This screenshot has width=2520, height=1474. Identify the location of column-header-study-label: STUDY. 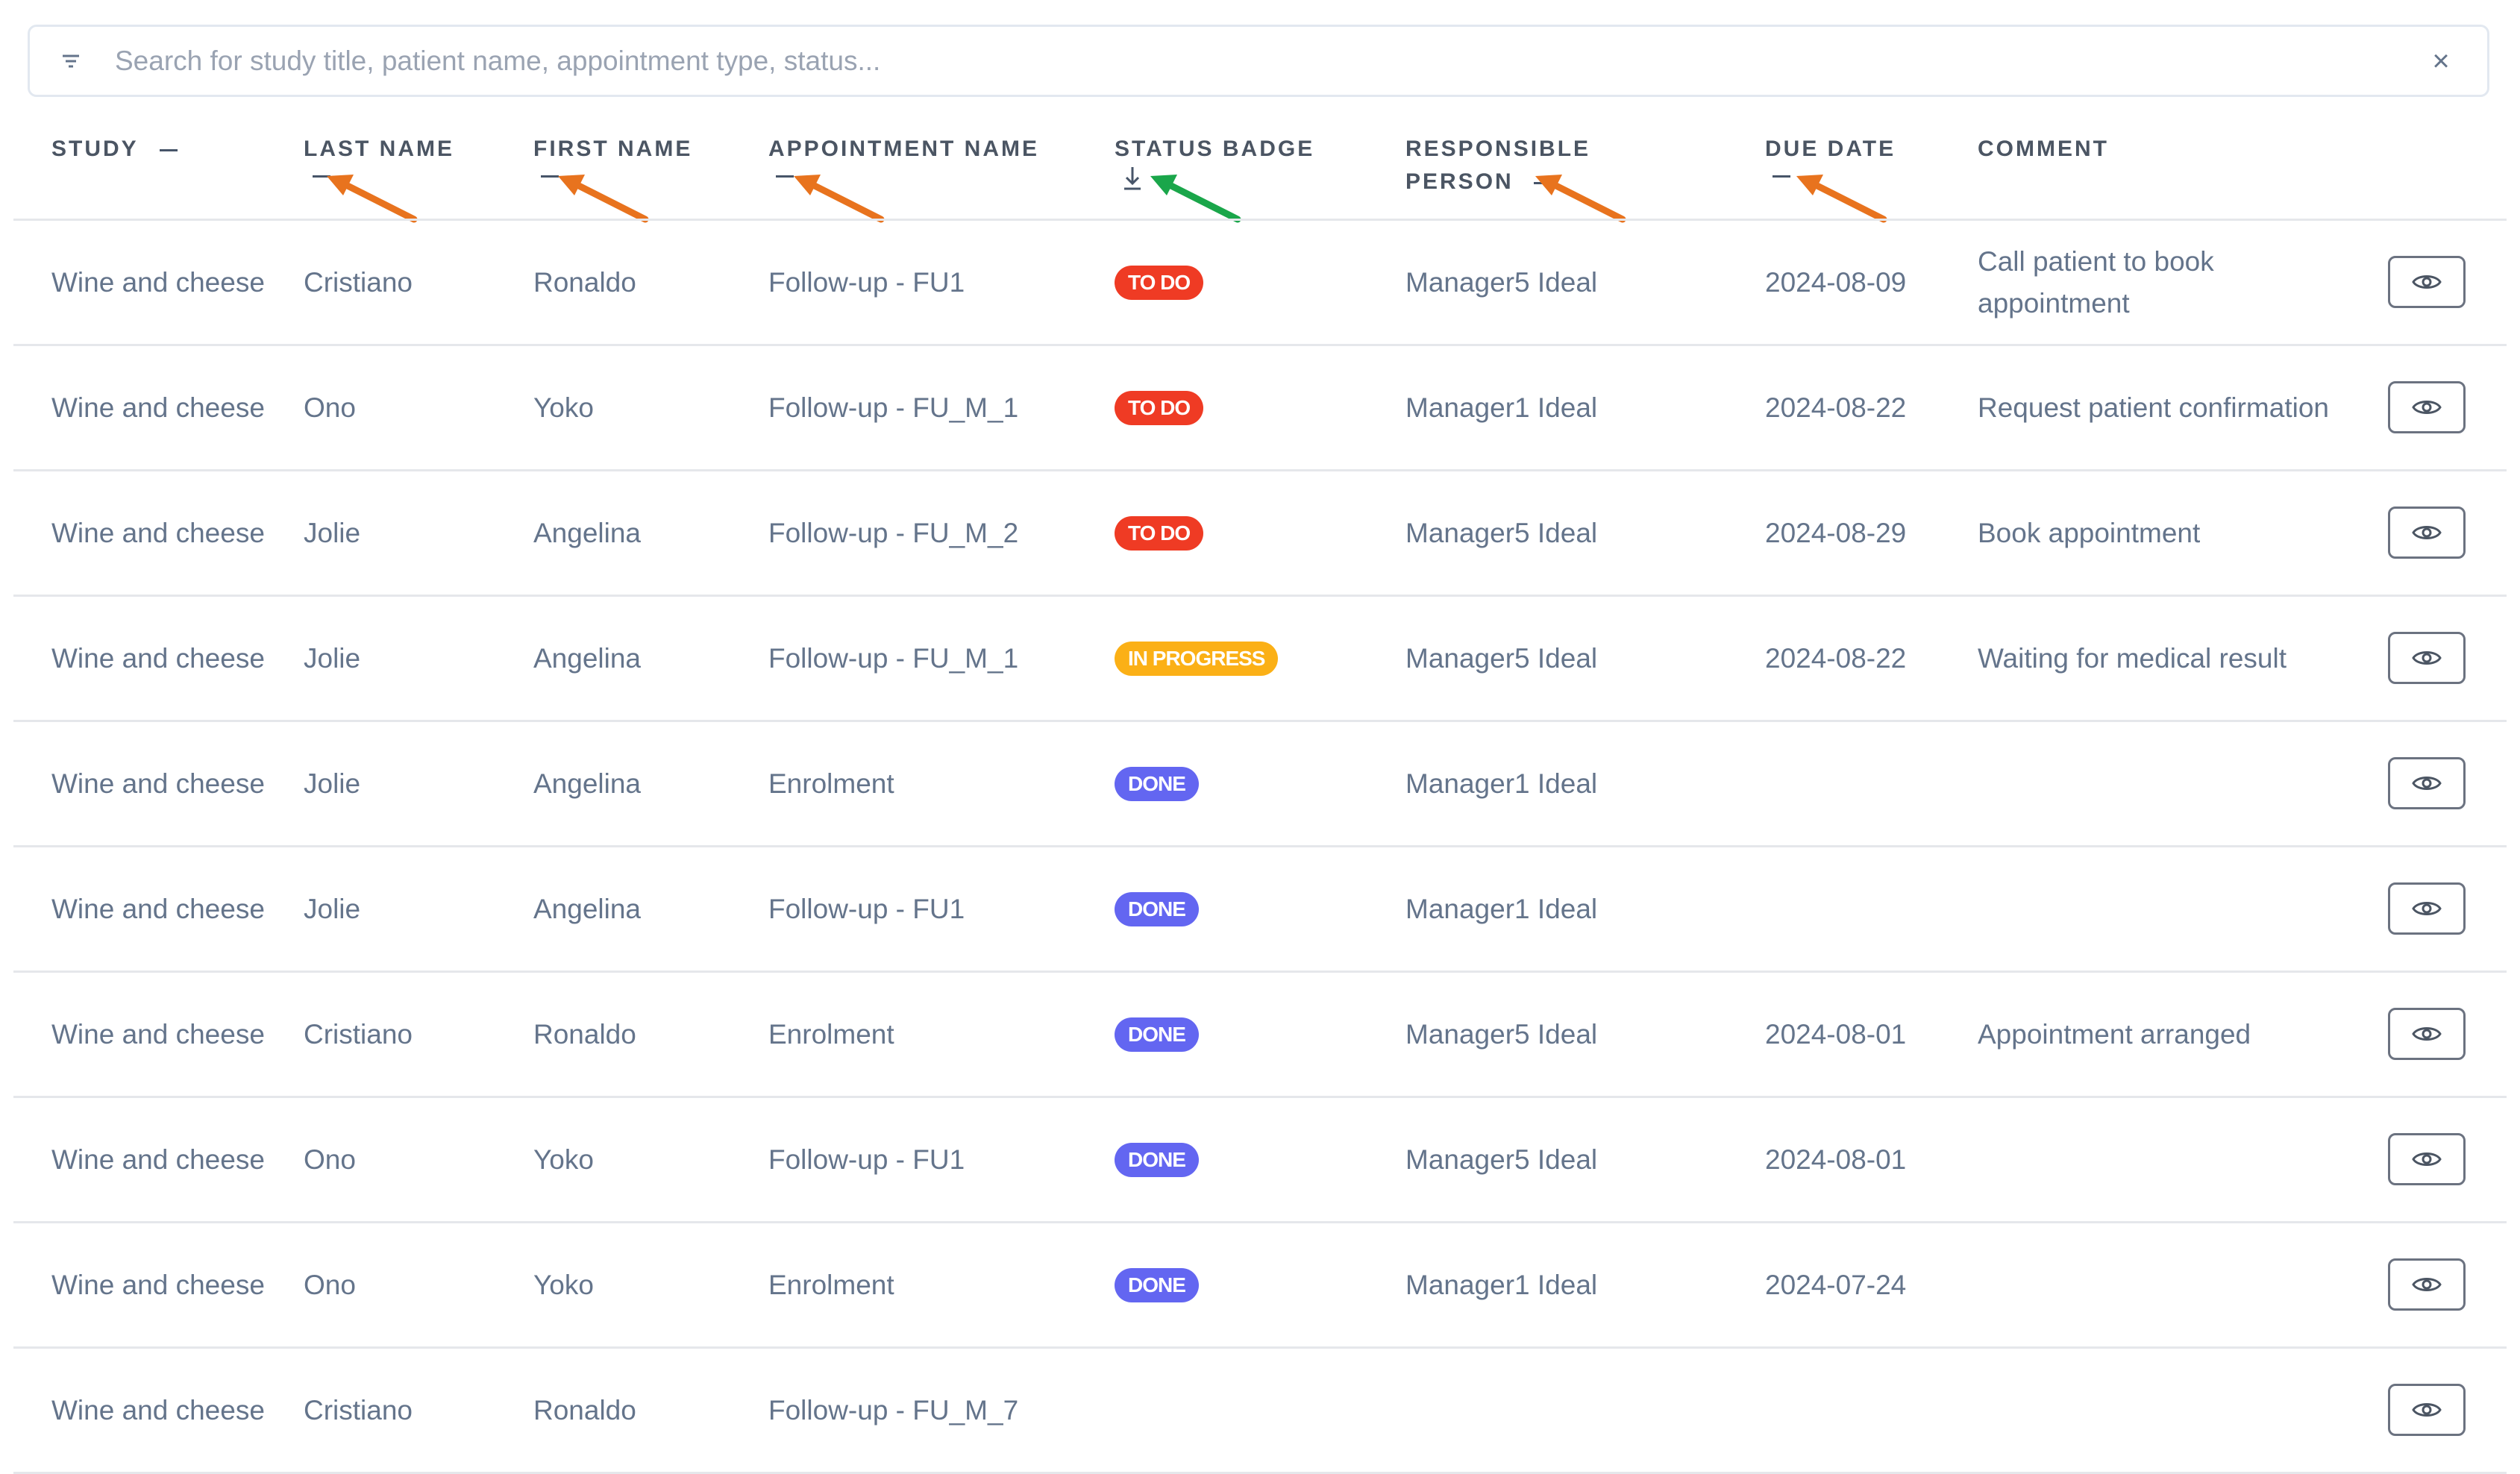
(95, 149).